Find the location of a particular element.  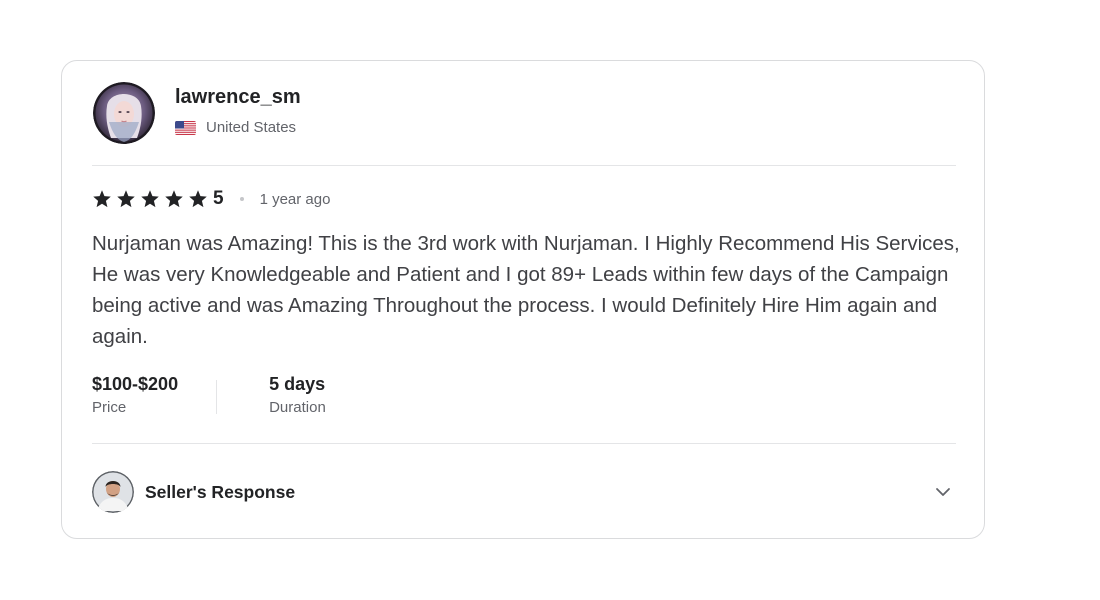

duration-value: 5 days is located at coordinates (297, 384).